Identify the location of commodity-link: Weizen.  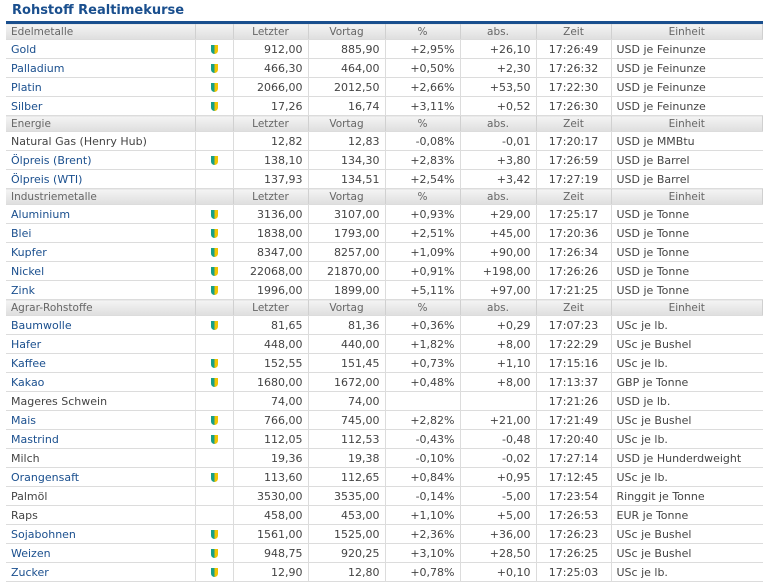
(31, 553).